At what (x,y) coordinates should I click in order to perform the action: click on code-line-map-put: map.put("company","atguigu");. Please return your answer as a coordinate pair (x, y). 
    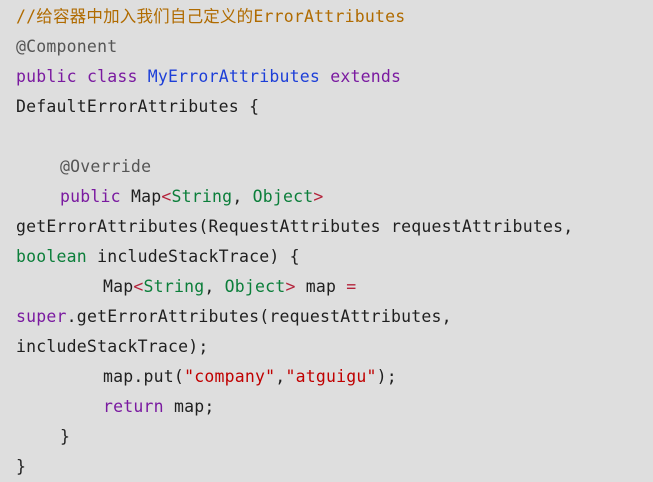
    Looking at the image, I should click on (334, 377).